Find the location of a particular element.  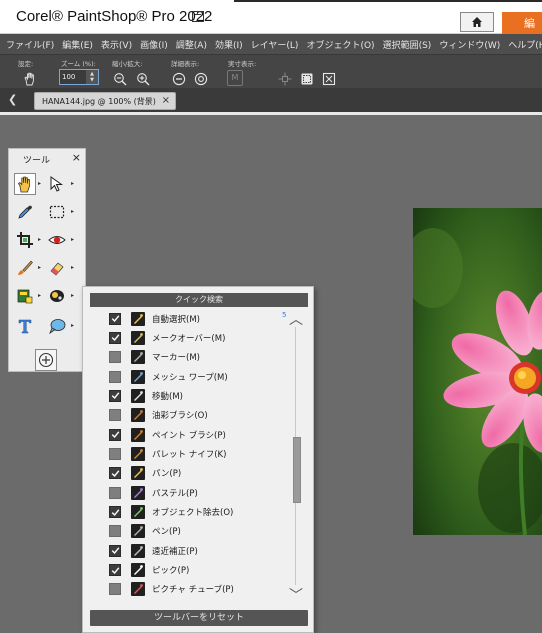

home-button is located at coordinates (477, 22).